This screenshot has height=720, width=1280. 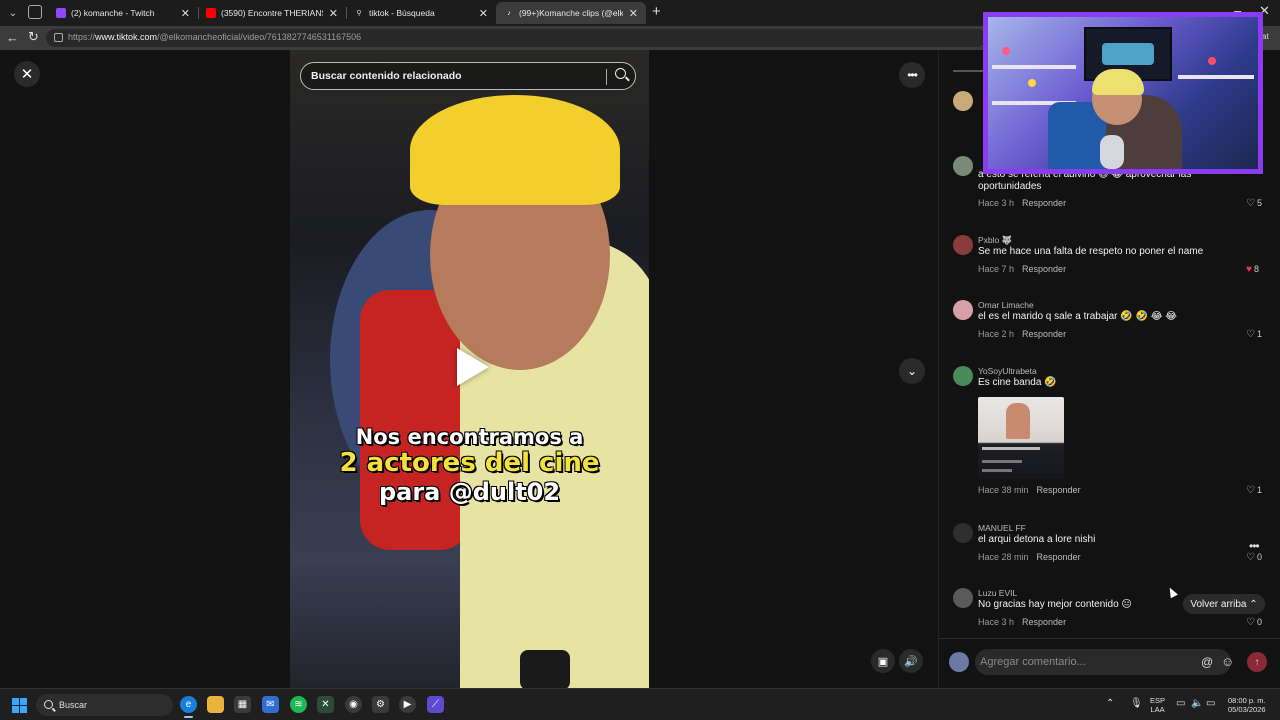 I want to click on webcam-shelf, so click(x=1034, y=67).